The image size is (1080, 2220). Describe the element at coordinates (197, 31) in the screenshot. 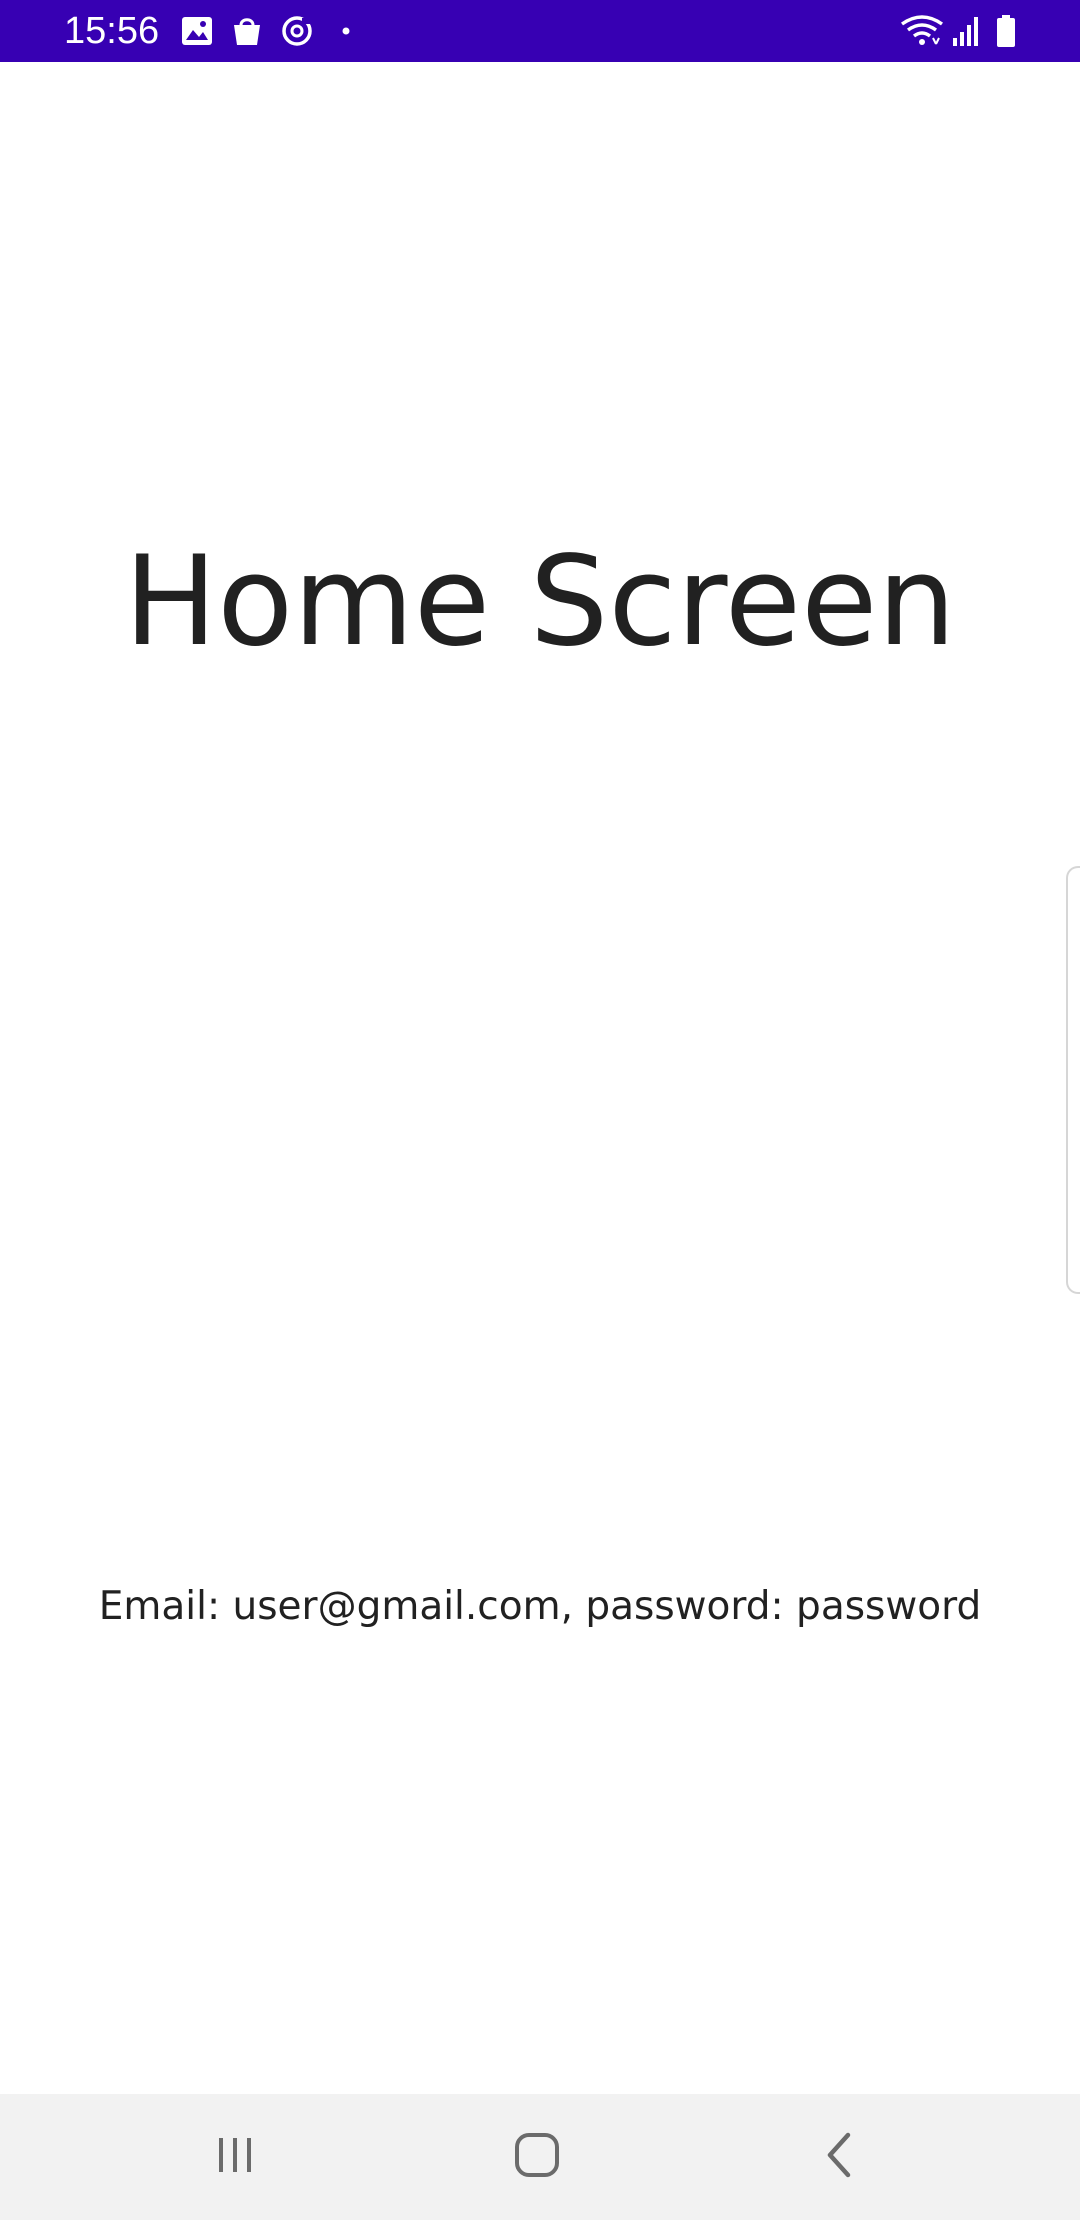

I see `gallery-icon` at that location.